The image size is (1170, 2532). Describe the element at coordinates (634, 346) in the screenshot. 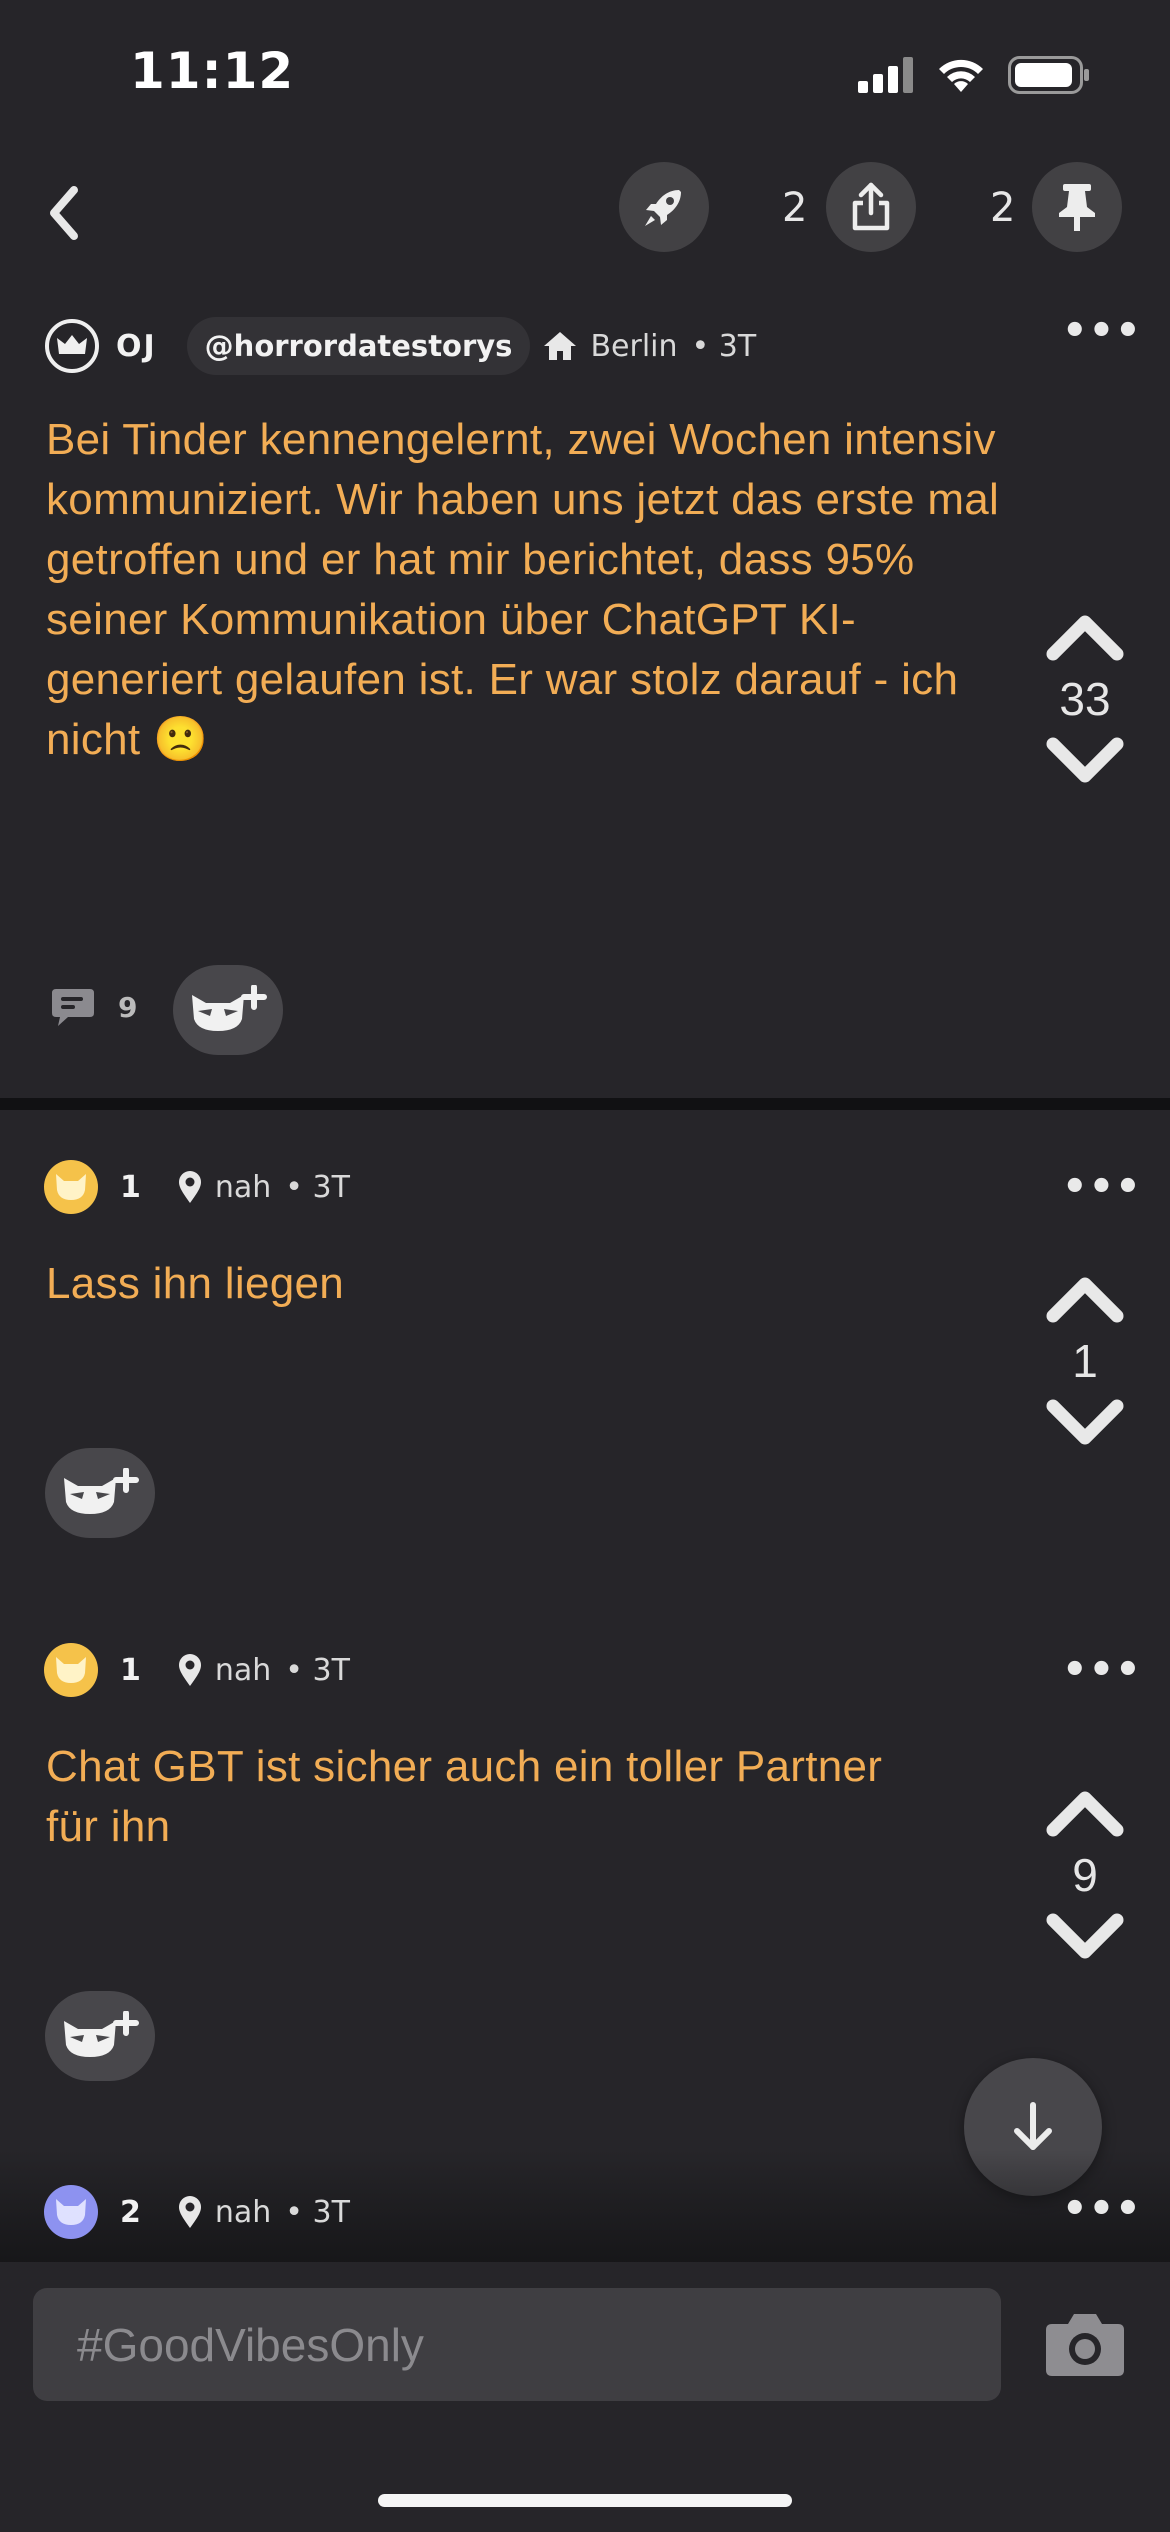

I see `post-location: Berlin` at that location.